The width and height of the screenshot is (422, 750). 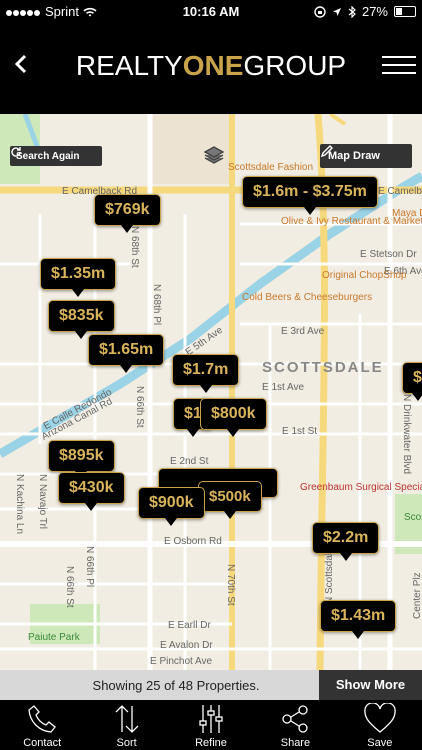 I want to click on poi-label: Scottsdale Fashion, so click(x=271, y=167).